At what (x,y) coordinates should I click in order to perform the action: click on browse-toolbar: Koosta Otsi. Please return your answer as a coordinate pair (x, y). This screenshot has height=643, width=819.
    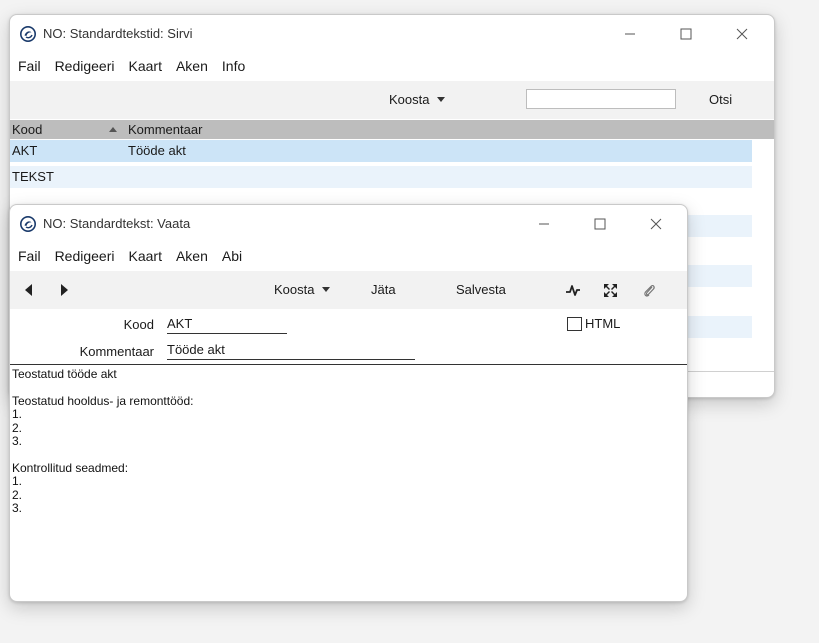
    Looking at the image, I should click on (392, 100).